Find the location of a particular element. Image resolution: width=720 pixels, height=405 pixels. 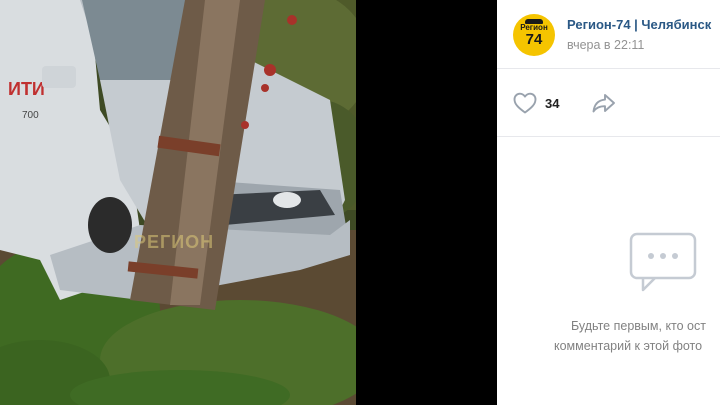

like-button: 34 is located at coordinates (536, 103).